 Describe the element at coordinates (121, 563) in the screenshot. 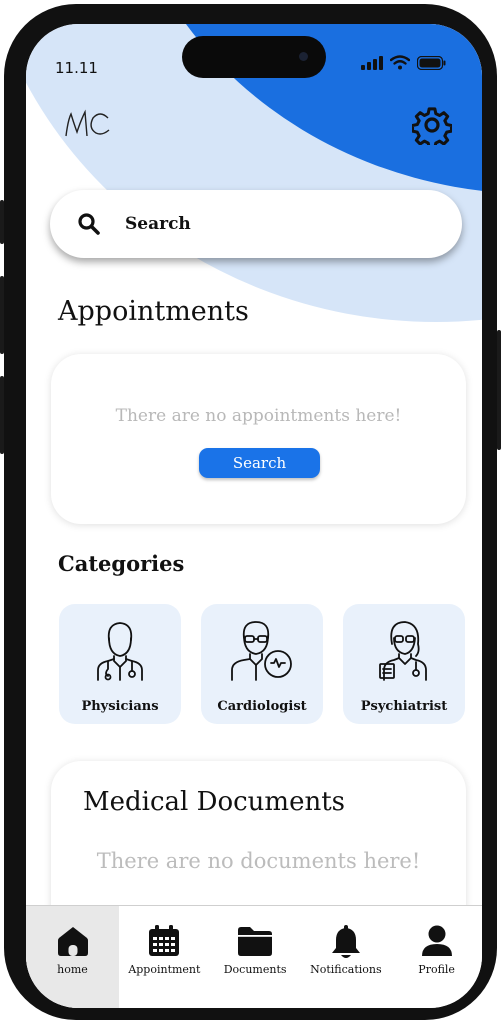

I see `categories-heading: Categories` at that location.